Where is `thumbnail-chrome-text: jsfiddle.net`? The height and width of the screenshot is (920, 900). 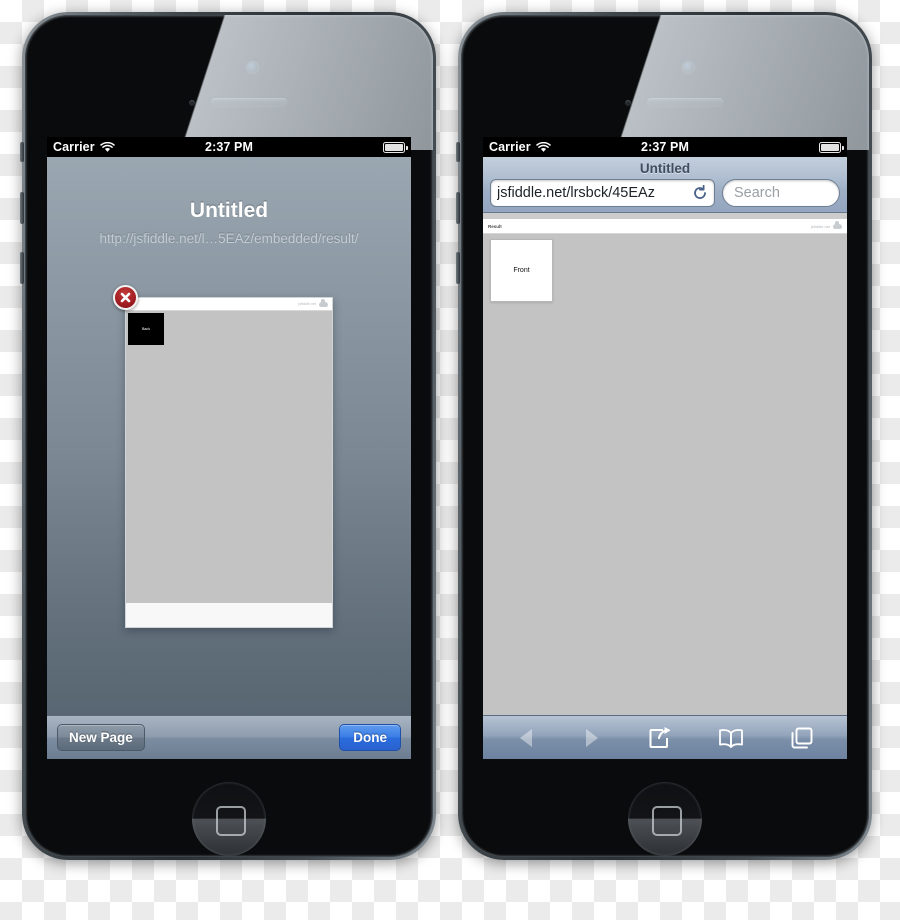 thumbnail-chrome-text: jsfiddle.net is located at coordinates (307, 304).